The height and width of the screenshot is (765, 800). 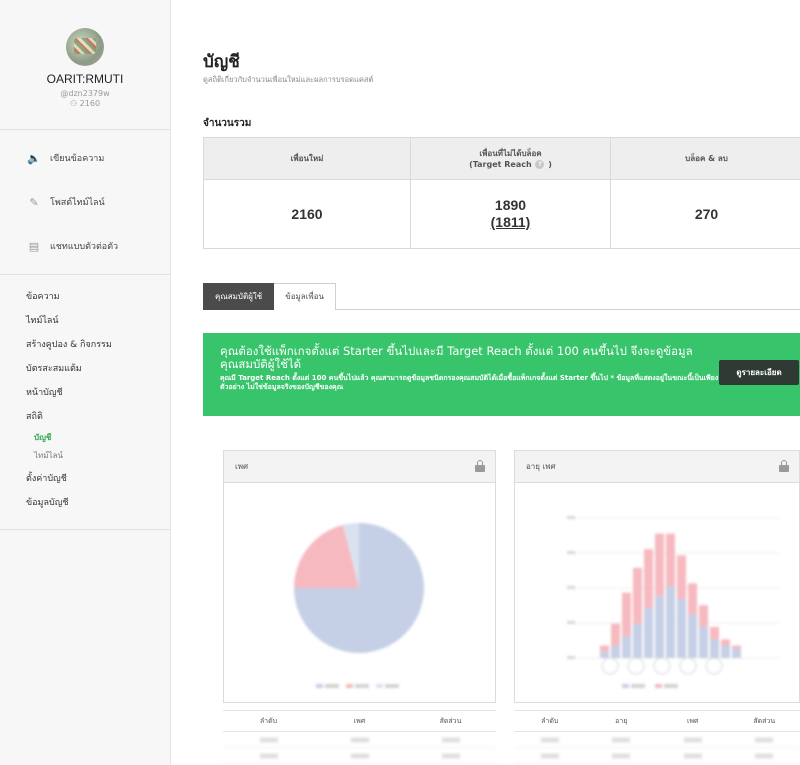 I want to click on age-gender-chart, so click(x=657, y=592).